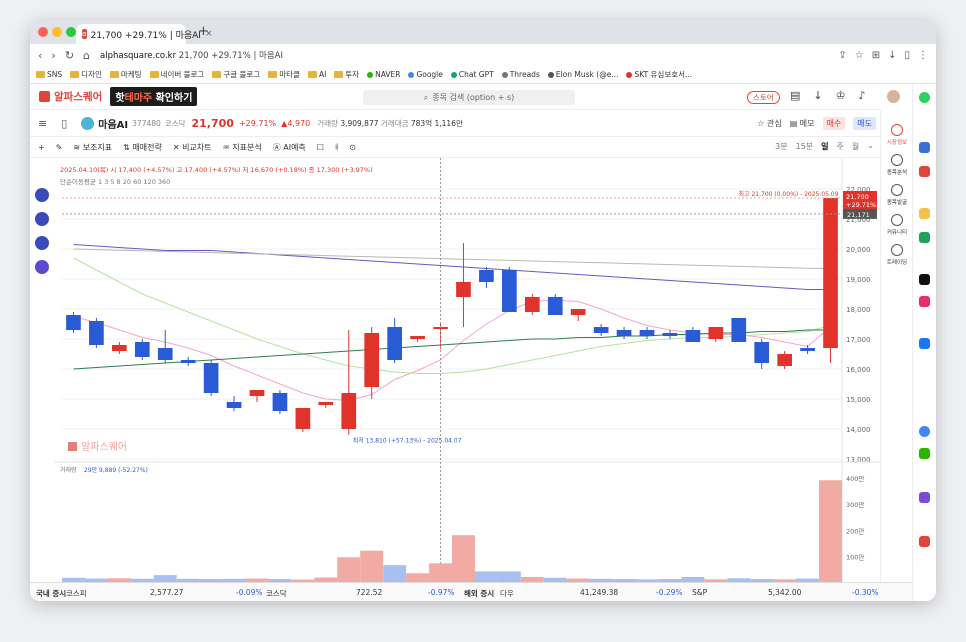  What do you see at coordinates (64, 123) in the screenshot?
I see `layout-icon: ▯` at bounding box center [64, 123].